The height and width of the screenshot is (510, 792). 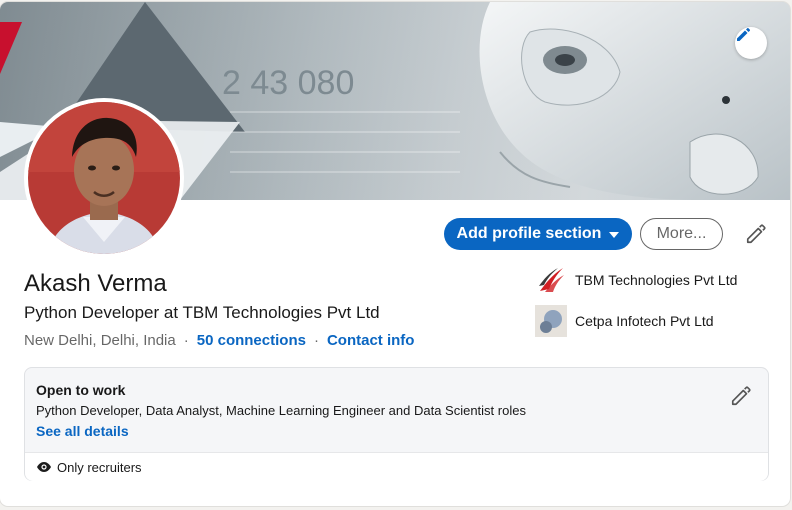 I want to click on edit-open-to-work-button, so click(x=741, y=396).